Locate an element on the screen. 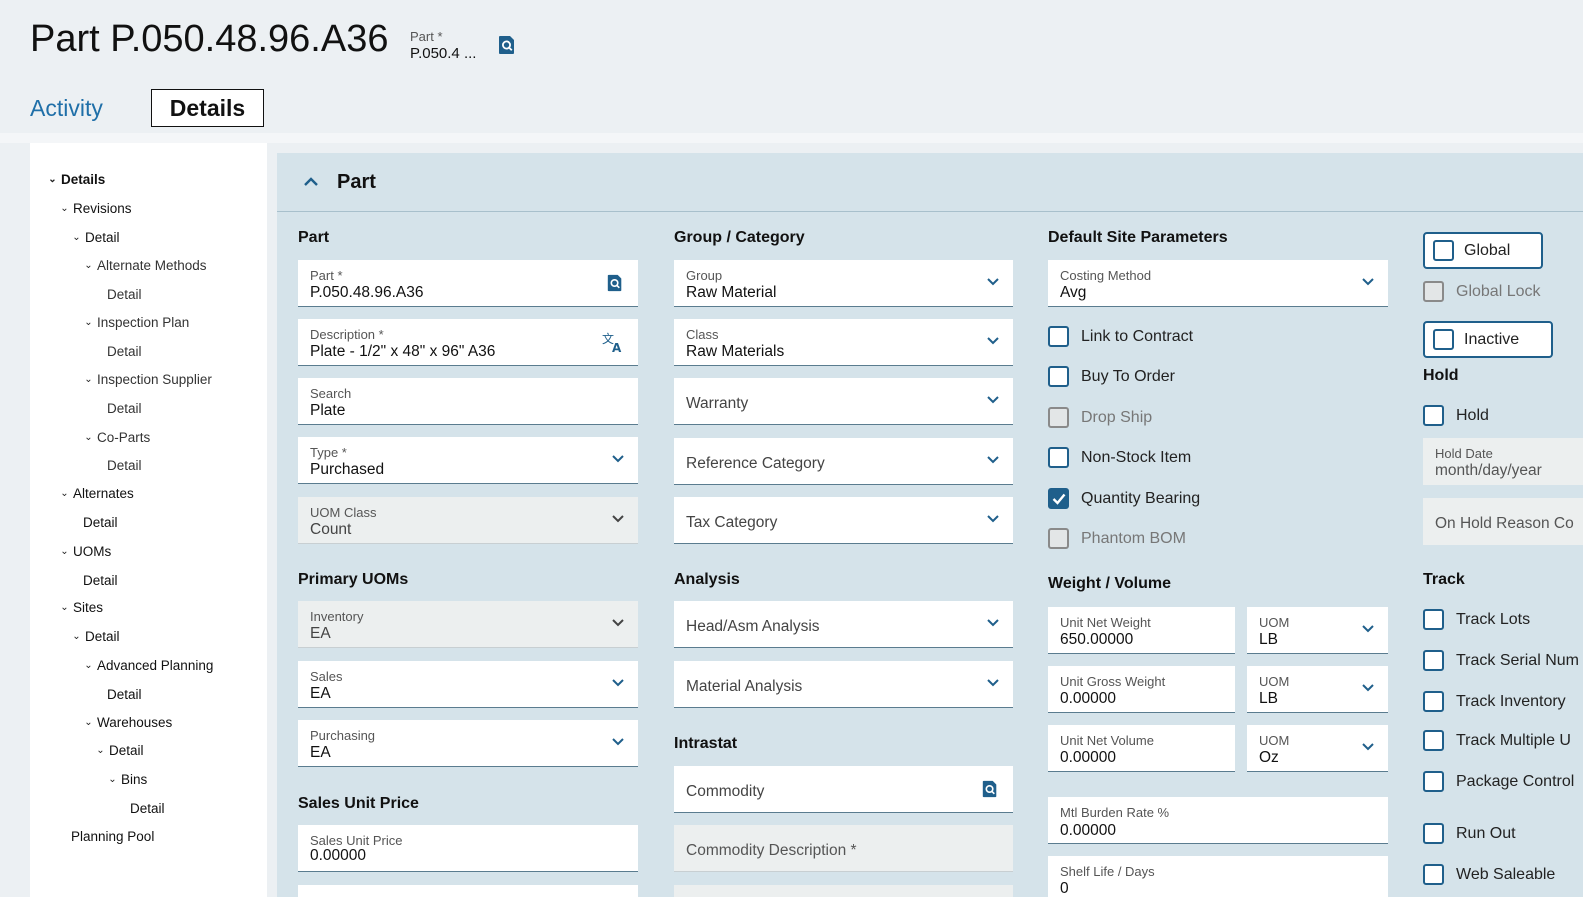  tree-item-revisions: ⌄ Revisions is located at coordinates (95, 208).